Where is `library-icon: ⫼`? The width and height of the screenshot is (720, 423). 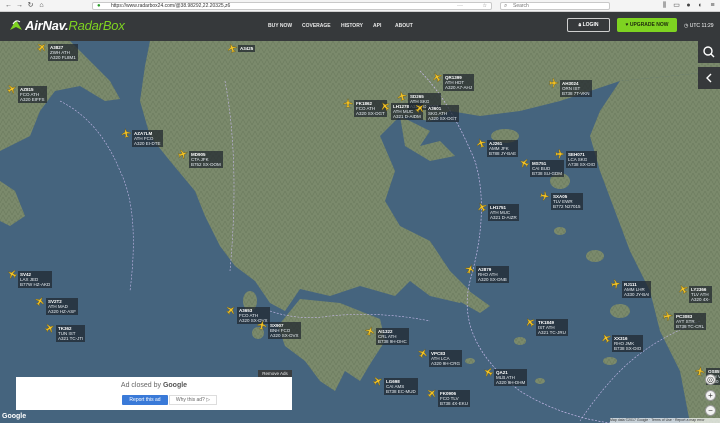
library-icon: ⫼ is located at coordinates (664, 6).